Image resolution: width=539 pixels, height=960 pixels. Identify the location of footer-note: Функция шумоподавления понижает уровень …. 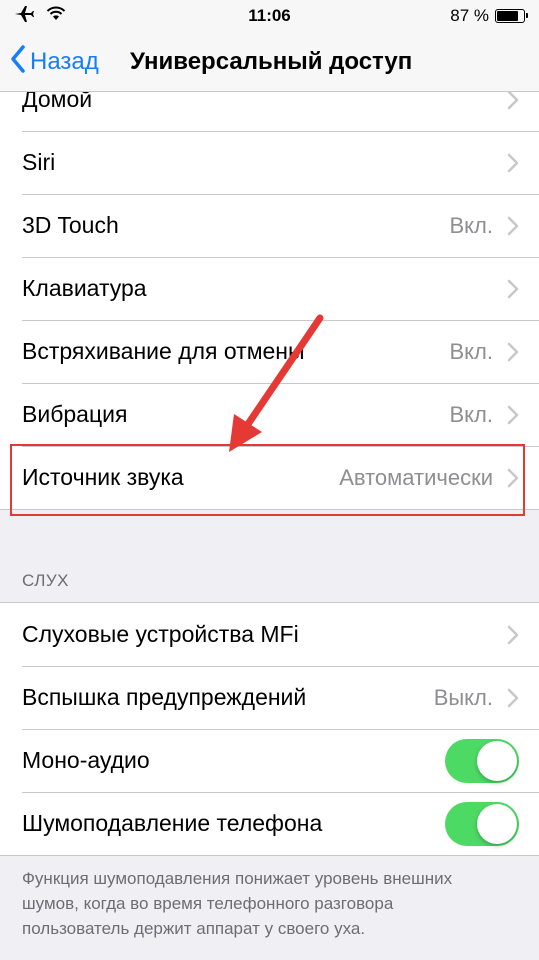
(237, 903).